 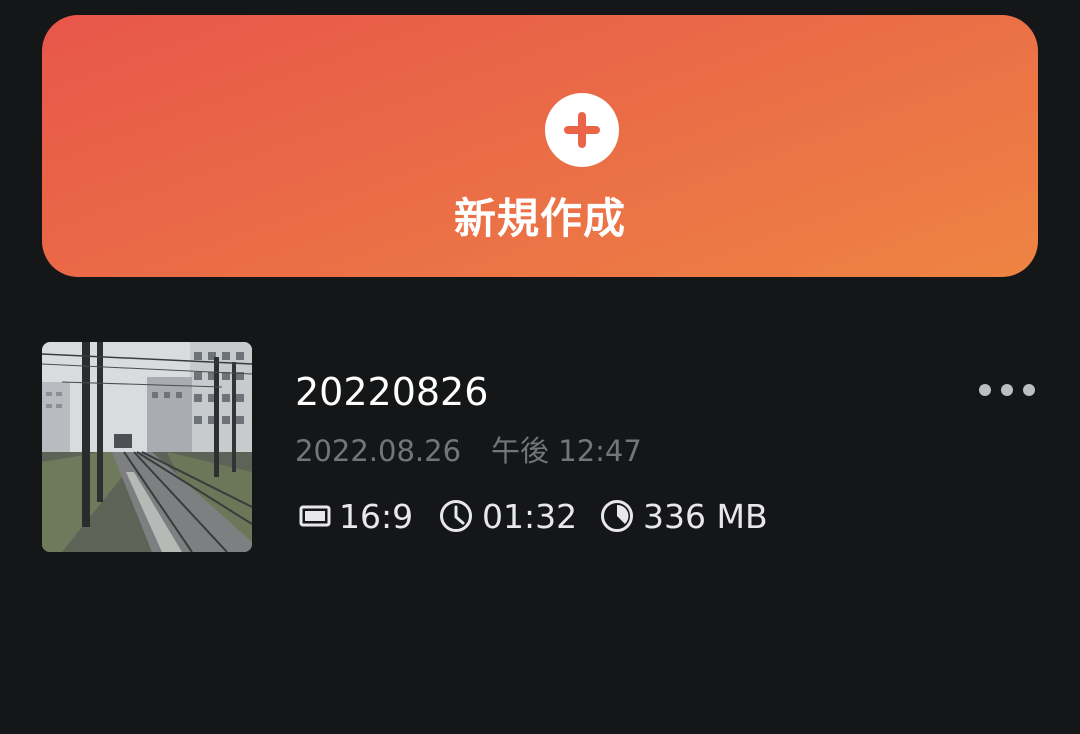 What do you see at coordinates (376, 516) in the screenshot?
I see `aspect-ratio-value: 16:9` at bounding box center [376, 516].